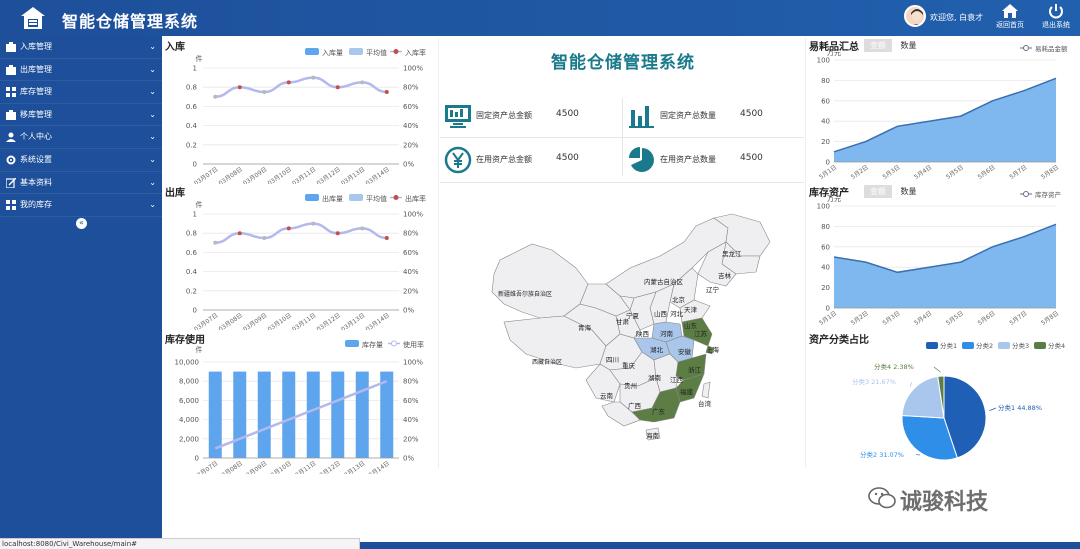 This screenshot has height=549, width=1080. I want to click on map-region-label: 青海, so click(585, 327).